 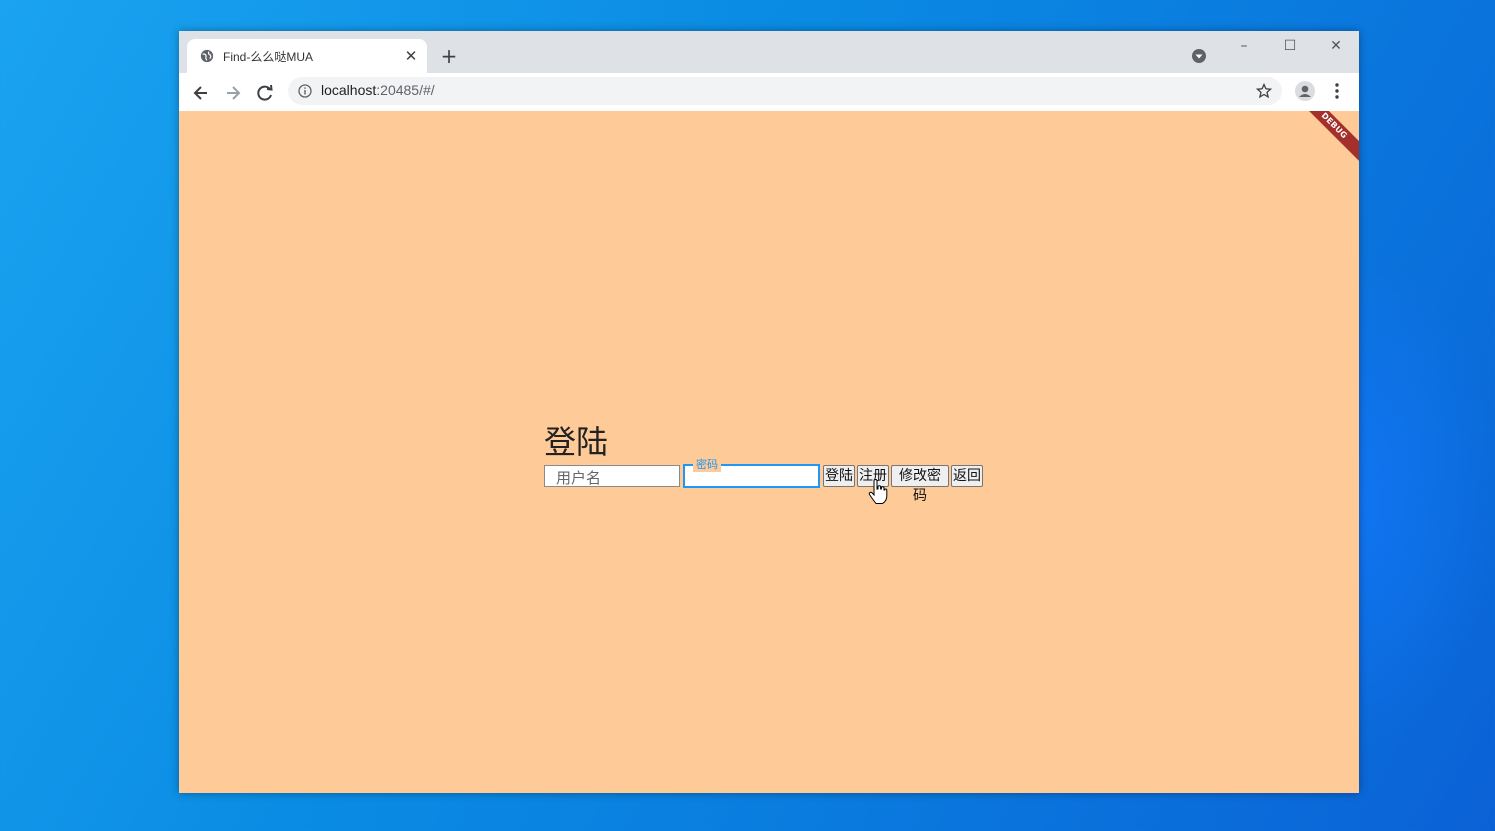 What do you see at coordinates (1244, 46) in the screenshot?
I see `minimize-button: –` at bounding box center [1244, 46].